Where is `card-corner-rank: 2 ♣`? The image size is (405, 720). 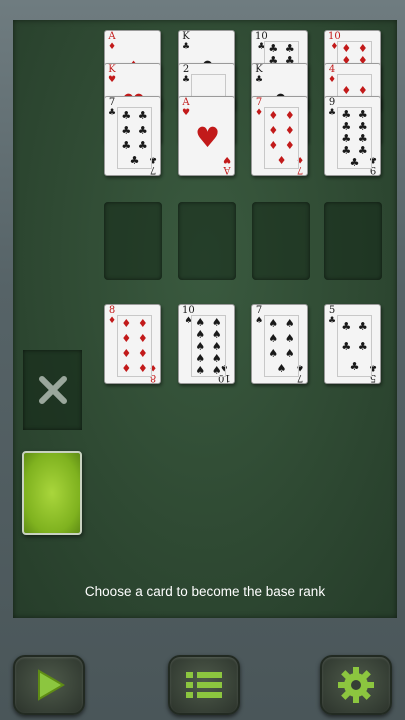
card-corner-rank: 2 ♣ is located at coordinates (186, 75).